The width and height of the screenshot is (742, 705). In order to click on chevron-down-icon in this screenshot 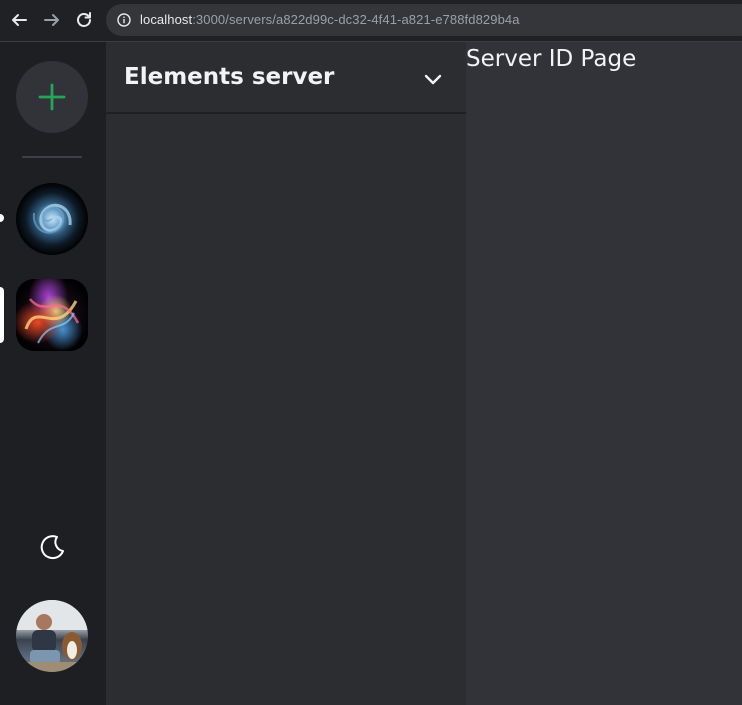, I will do `click(433, 79)`.